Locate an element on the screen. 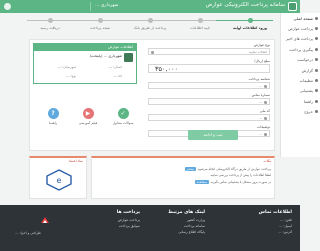 The image size is (320, 251). trust-seal-panel: نماد اعتماد e is located at coordinates (58, 177).